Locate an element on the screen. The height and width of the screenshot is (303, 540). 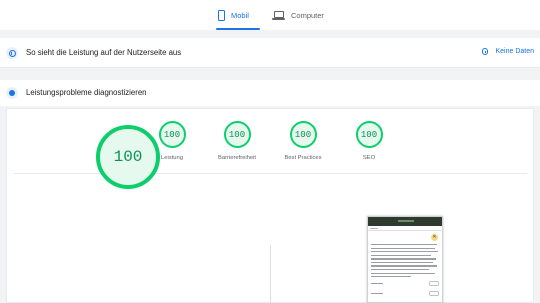
tab-desktop: Computer is located at coordinates (298, 15).